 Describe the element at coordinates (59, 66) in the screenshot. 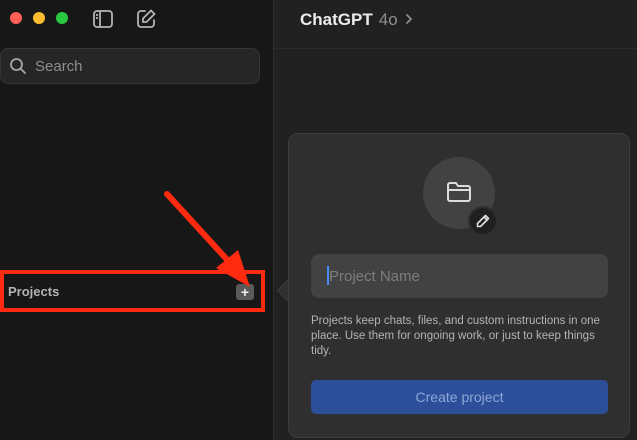

I see `search-placeholder: Search` at that location.